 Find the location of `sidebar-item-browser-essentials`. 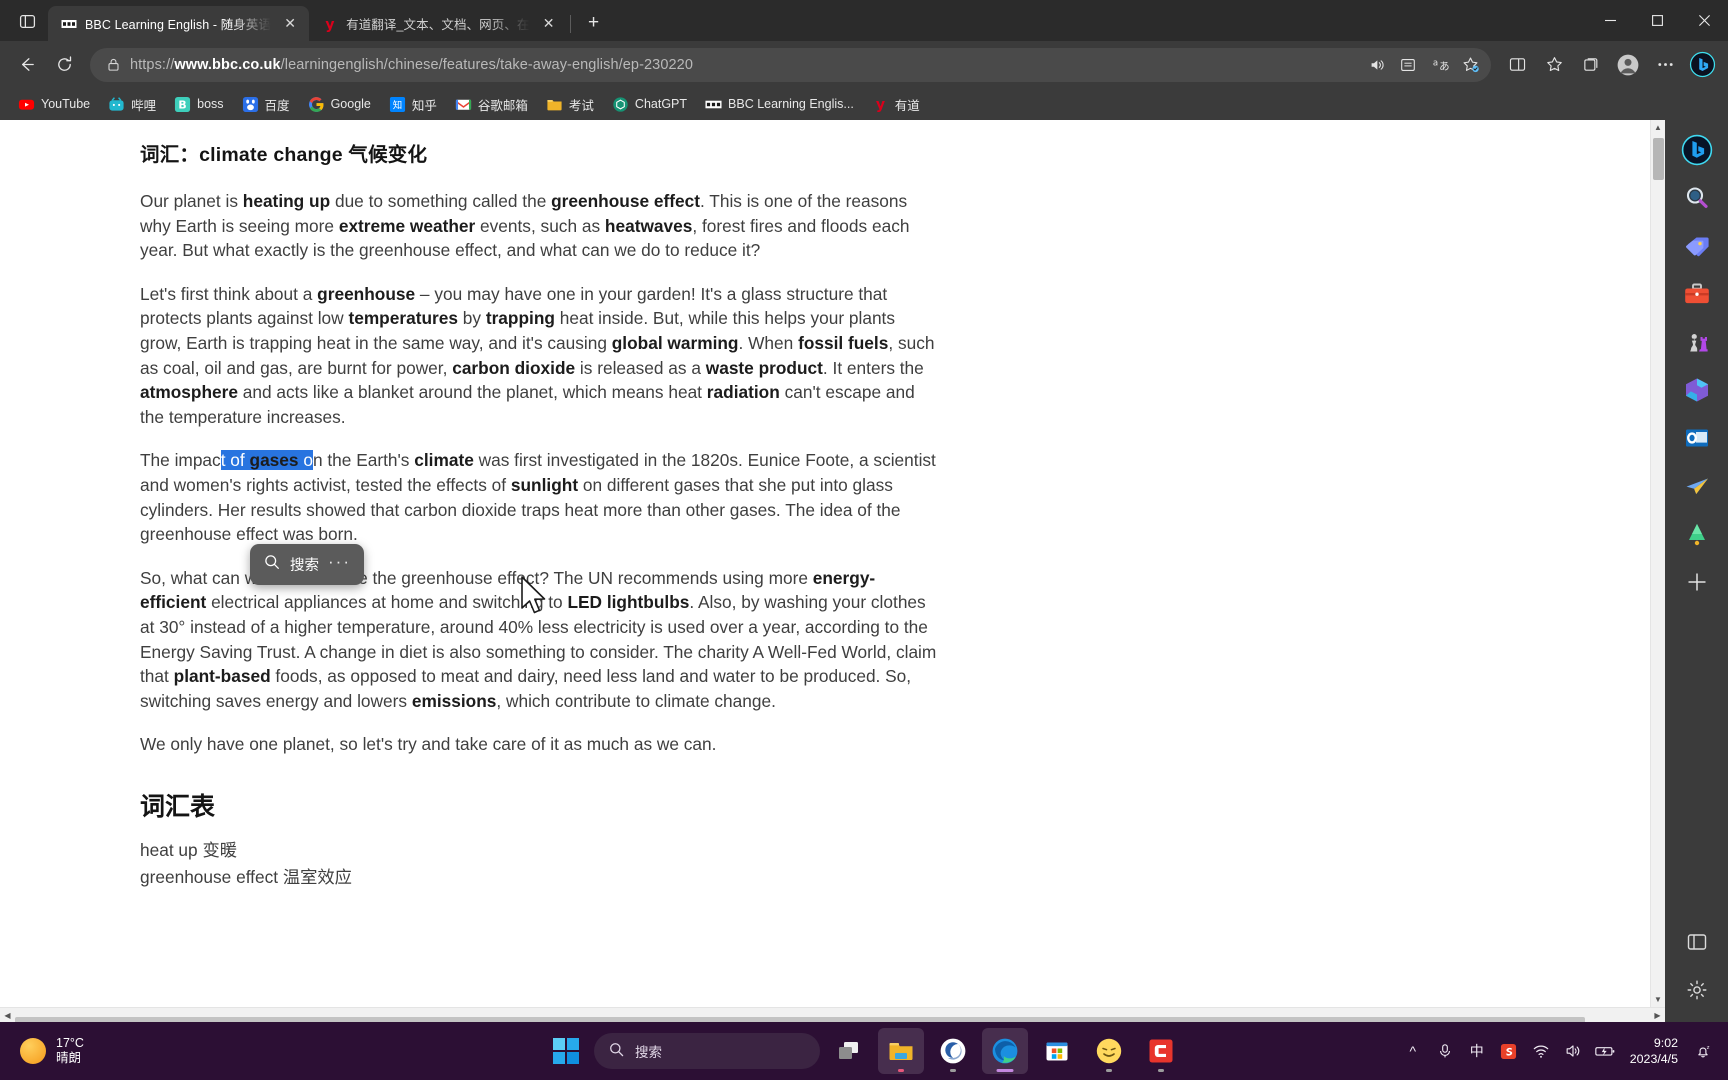

sidebar-item-browser-essentials is located at coordinates (1697, 942).